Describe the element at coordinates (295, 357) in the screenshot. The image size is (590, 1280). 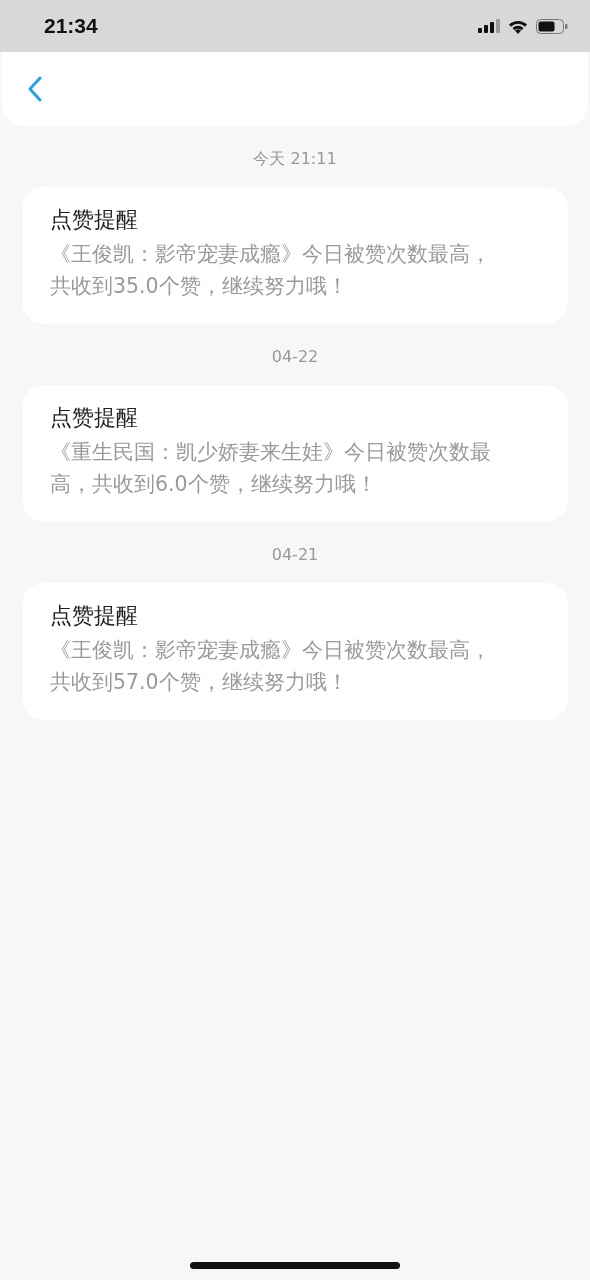
I see `date-label: 04-22` at that location.